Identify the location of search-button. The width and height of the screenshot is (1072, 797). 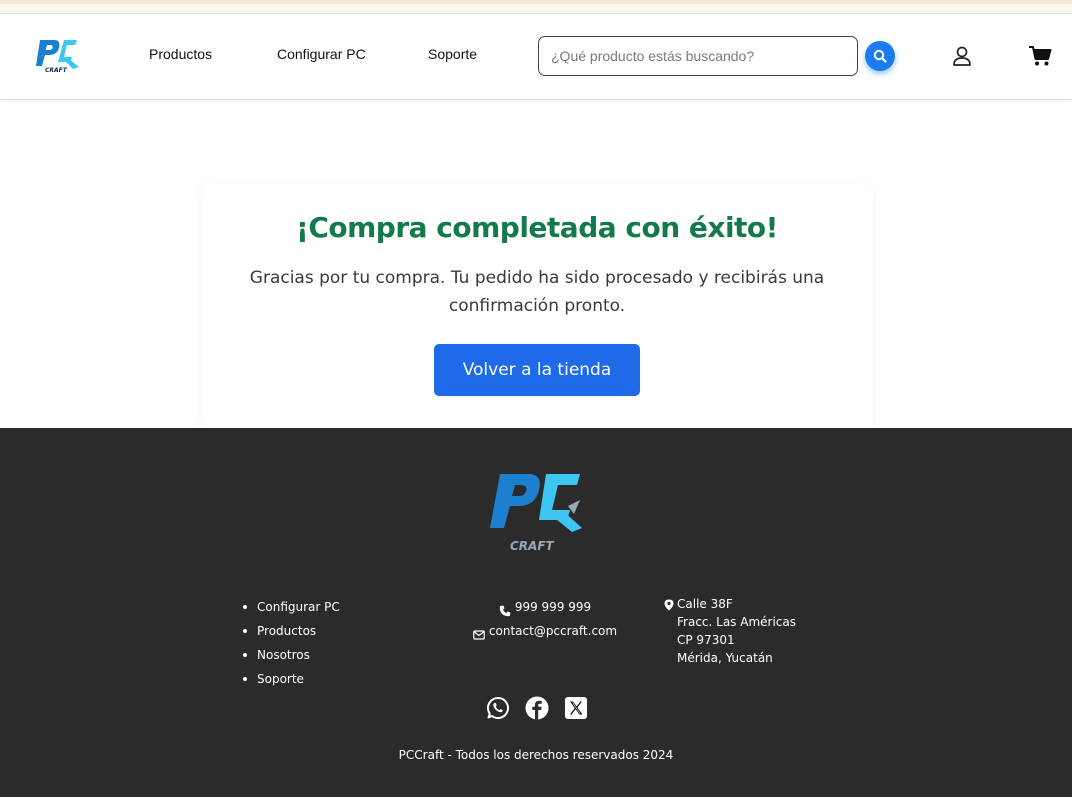
(880, 56).